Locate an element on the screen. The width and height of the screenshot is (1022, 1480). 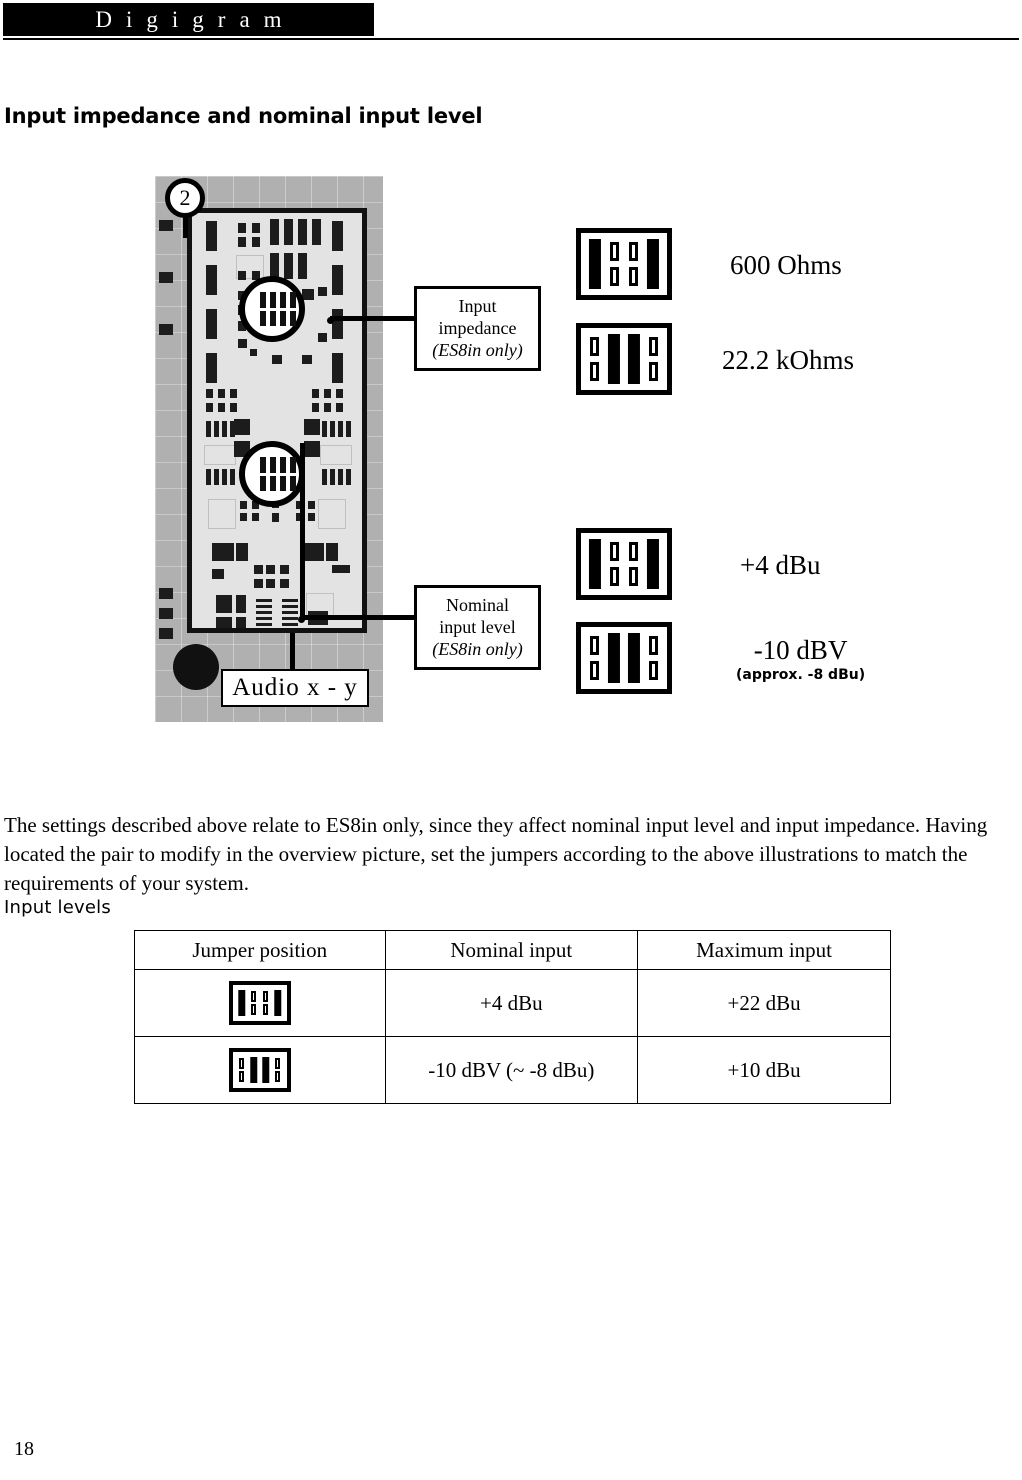
jumper-highlight-nominal-level is located at coordinates (272, 474).